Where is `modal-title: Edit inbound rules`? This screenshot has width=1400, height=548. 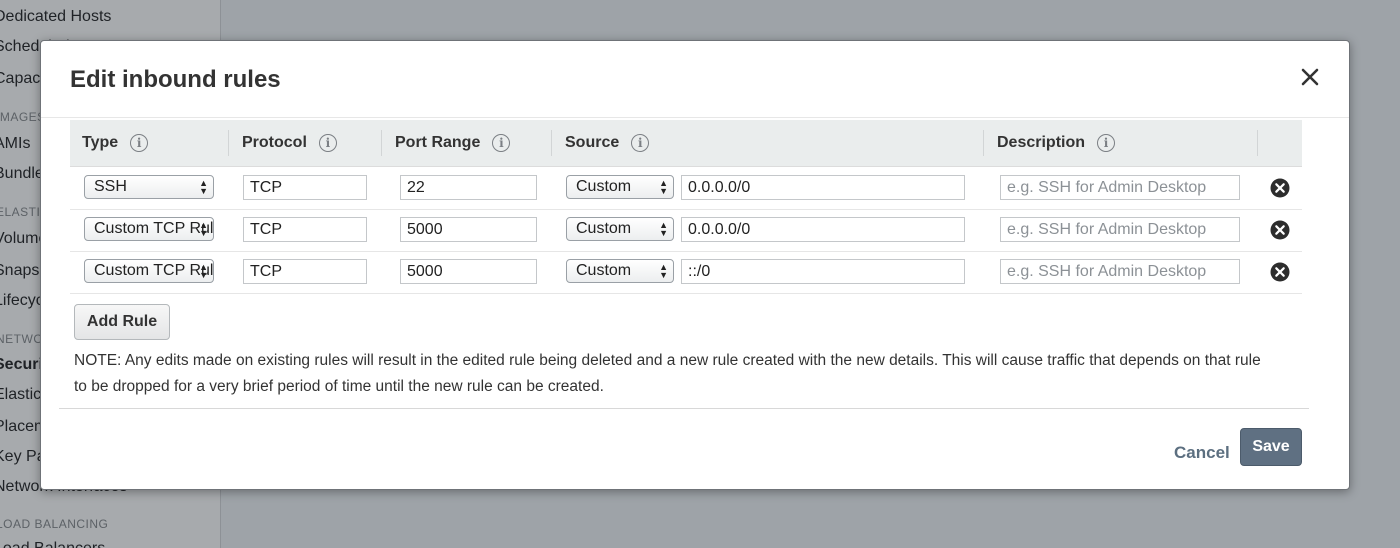
modal-title: Edit inbound rules is located at coordinates (175, 79).